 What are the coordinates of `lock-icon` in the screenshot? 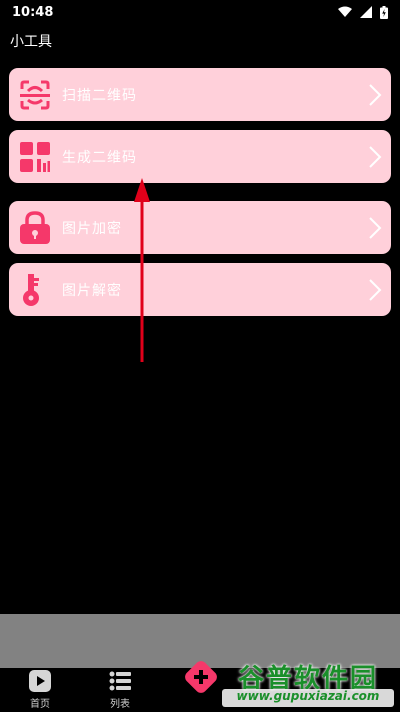 It's located at (35, 227).